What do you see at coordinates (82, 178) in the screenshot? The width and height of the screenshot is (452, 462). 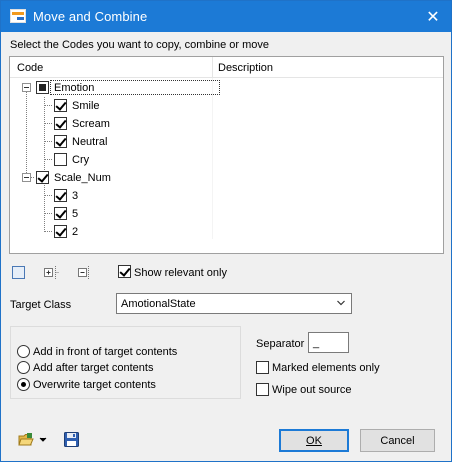 I see `tree-node-scale-num: Scale_Num` at bounding box center [82, 178].